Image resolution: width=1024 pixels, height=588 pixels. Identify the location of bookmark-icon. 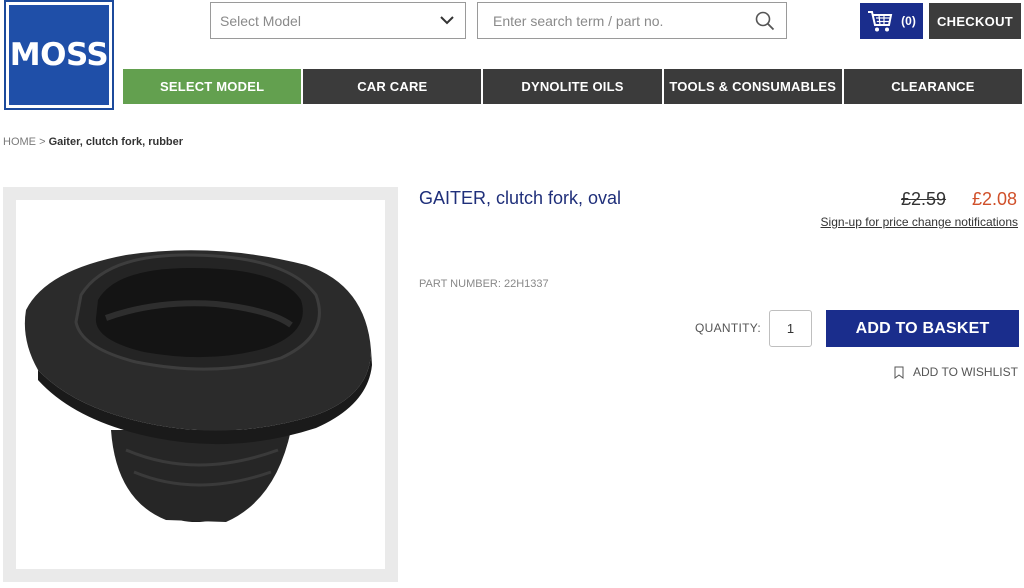
(899, 372).